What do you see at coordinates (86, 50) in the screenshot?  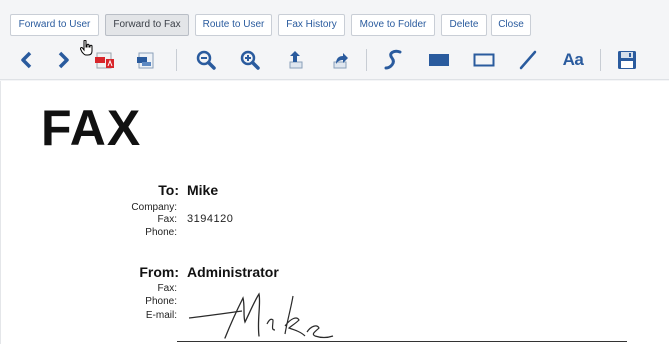 I see `hand-cursor-icon` at bounding box center [86, 50].